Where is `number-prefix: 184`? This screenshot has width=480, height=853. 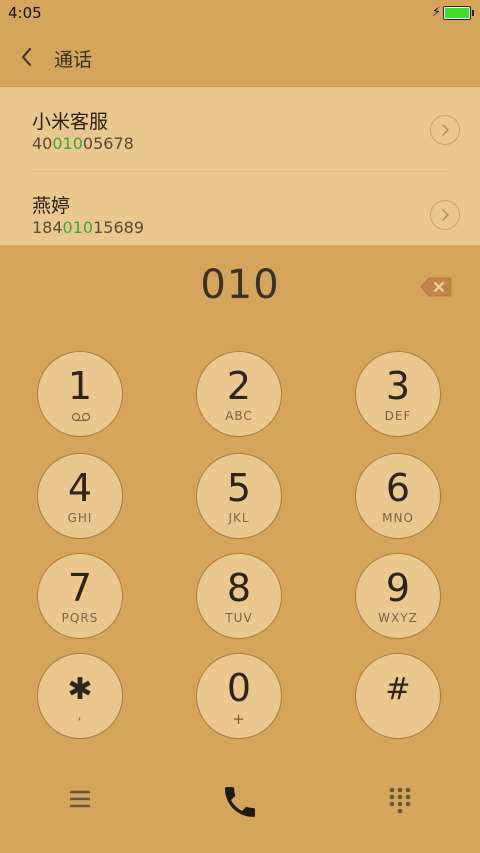
number-prefix: 184 is located at coordinates (47, 227).